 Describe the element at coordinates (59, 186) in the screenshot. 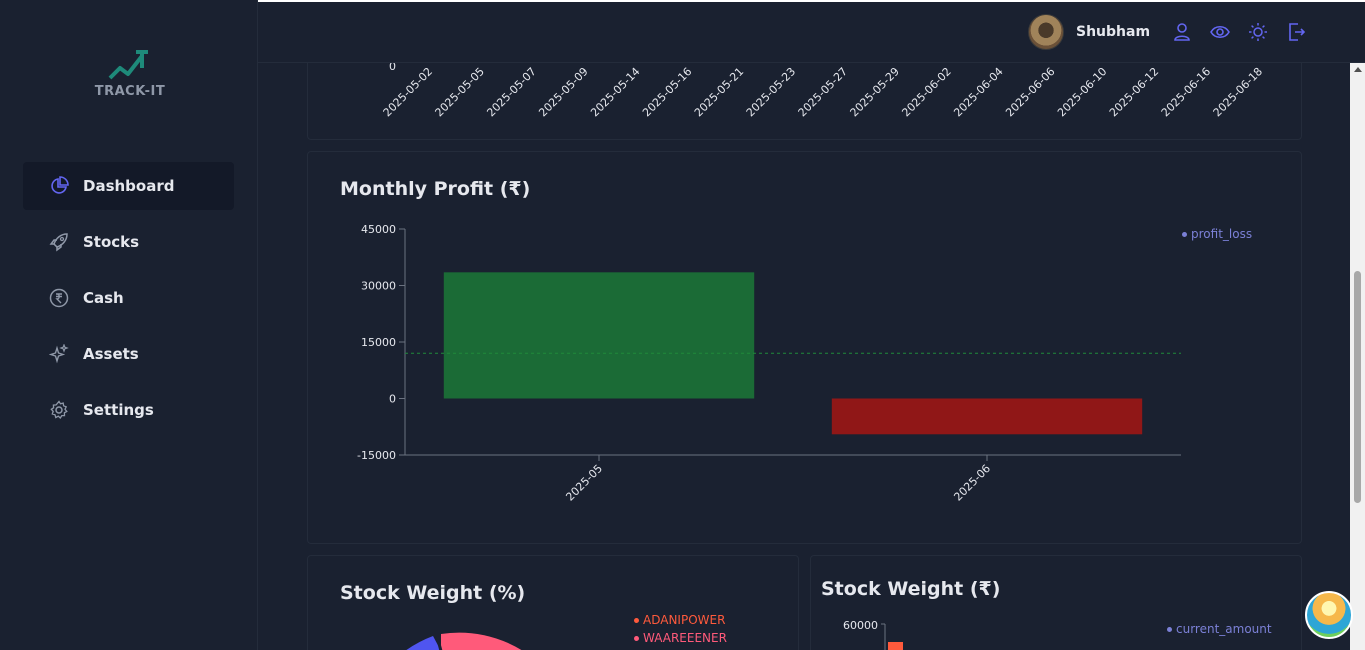

I see `pie-chart-icon` at that location.